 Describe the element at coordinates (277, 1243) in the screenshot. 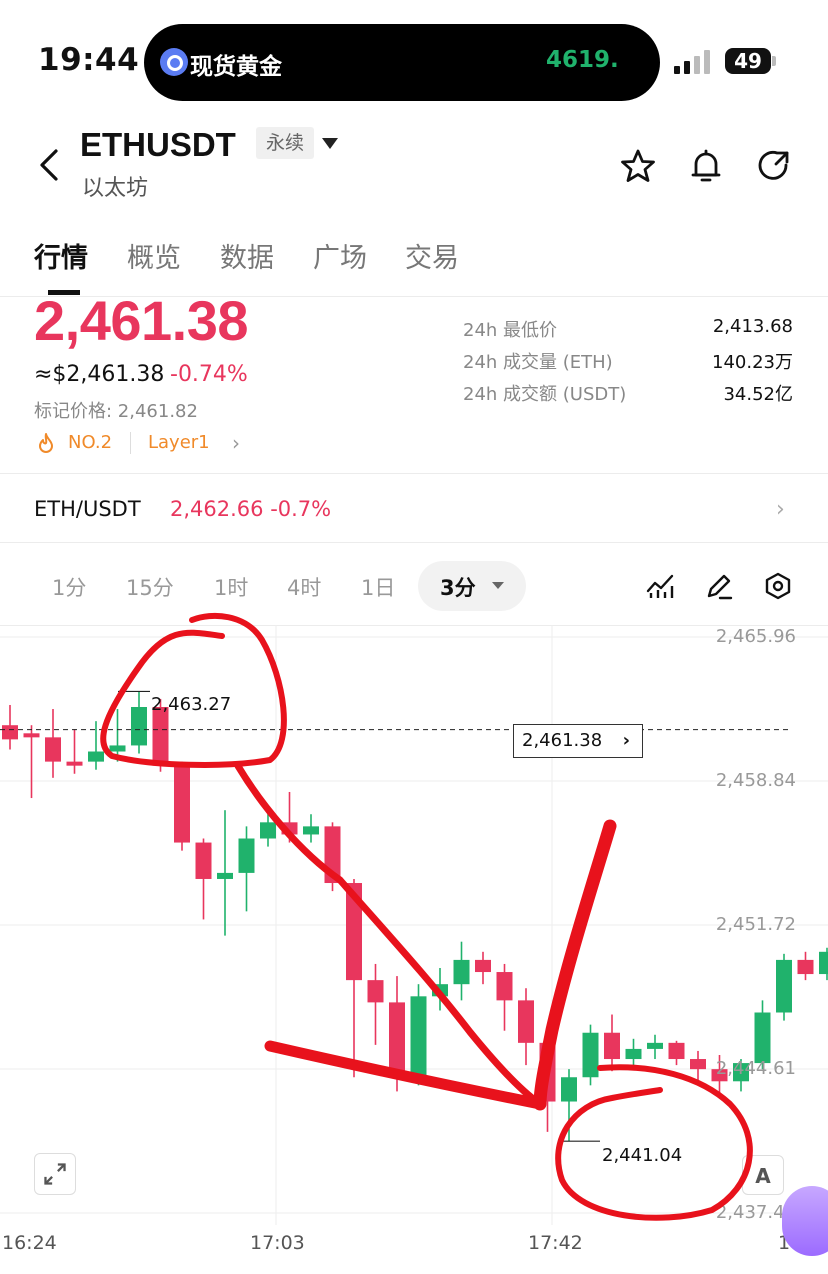

I see `x-tick: 17:03` at that location.